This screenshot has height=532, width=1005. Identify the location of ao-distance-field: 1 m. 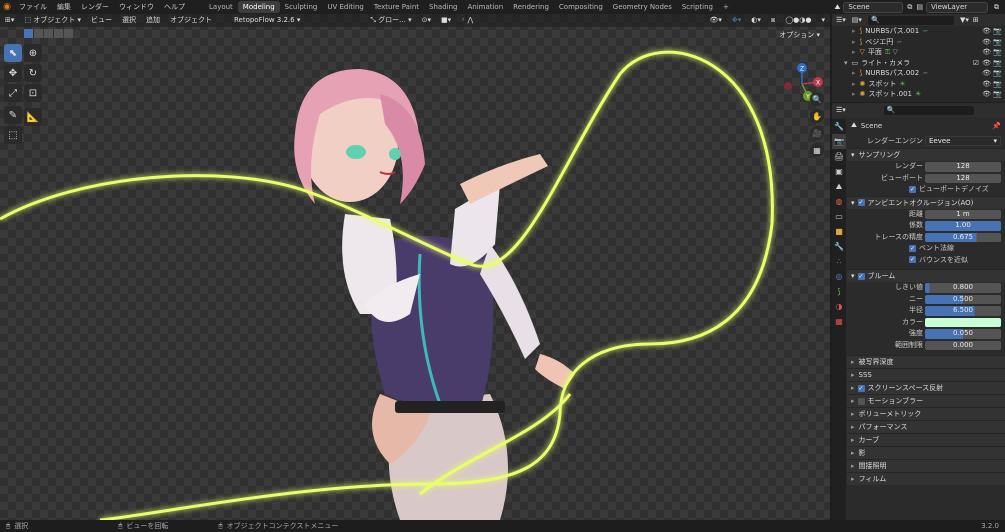
(963, 214).